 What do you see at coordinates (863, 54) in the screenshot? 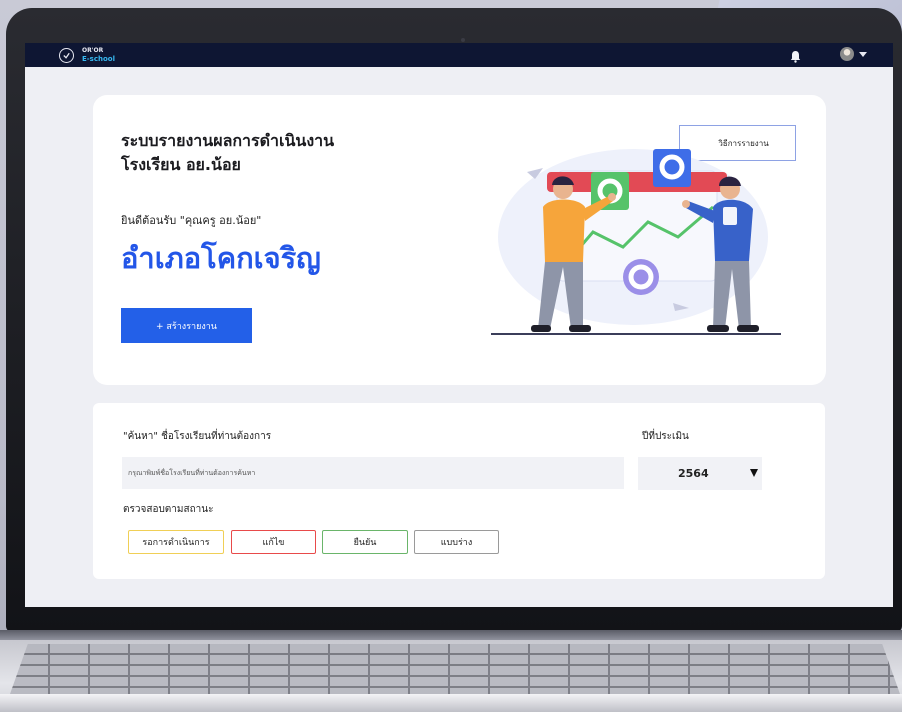
I see `chevron-down-icon` at bounding box center [863, 54].